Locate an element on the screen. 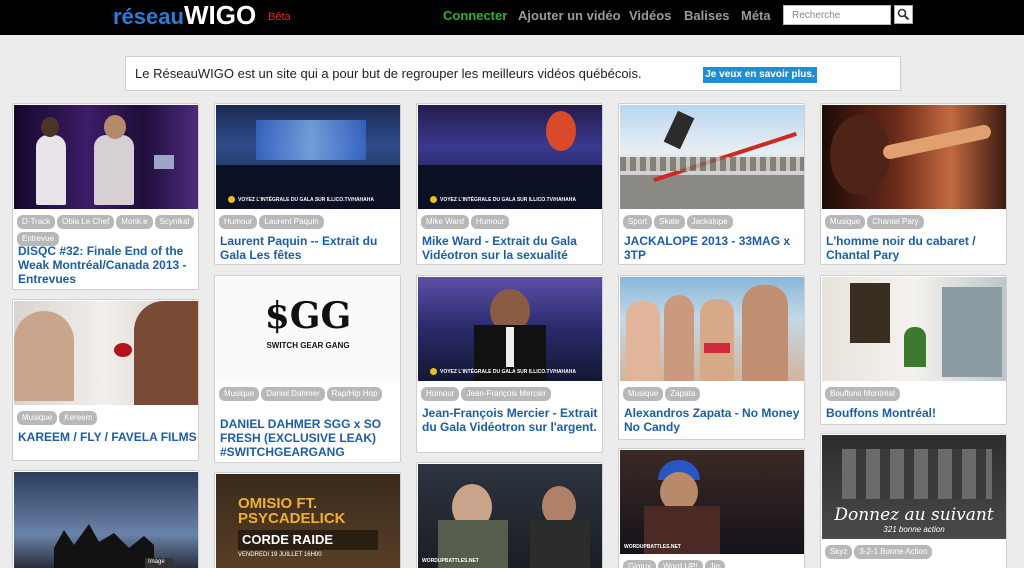 The width and height of the screenshot is (1024, 568). tag-list: Bouffons Montréal is located at coordinates (915, 394).